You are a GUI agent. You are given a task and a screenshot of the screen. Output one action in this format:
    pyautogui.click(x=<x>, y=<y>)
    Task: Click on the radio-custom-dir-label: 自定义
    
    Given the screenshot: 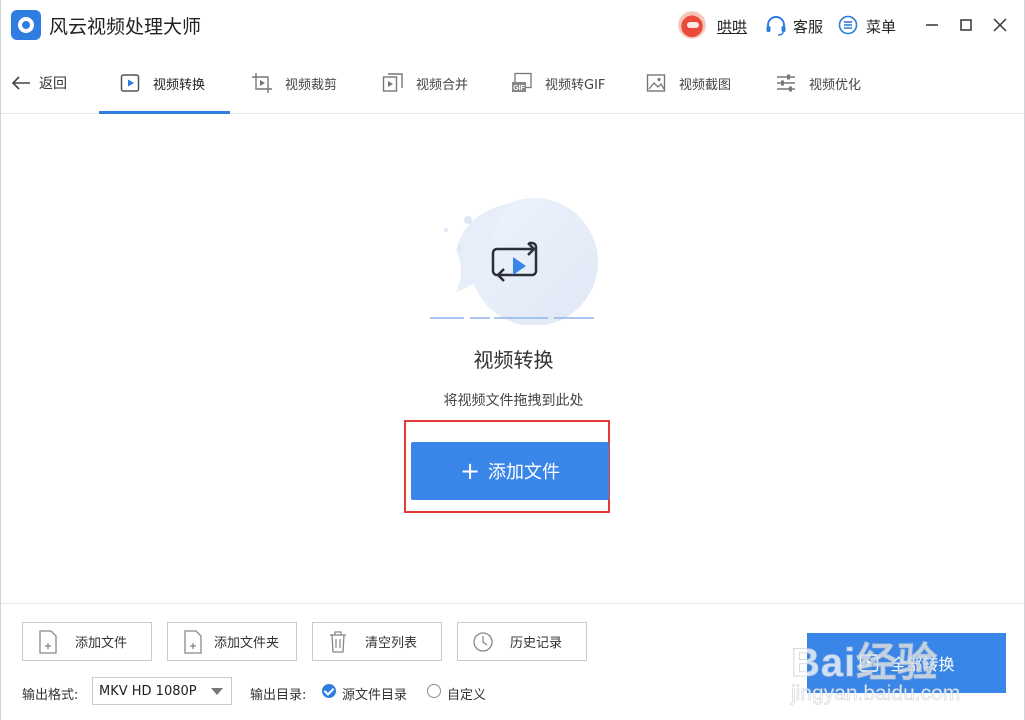 What is the action you would take?
    pyautogui.click(x=466, y=693)
    